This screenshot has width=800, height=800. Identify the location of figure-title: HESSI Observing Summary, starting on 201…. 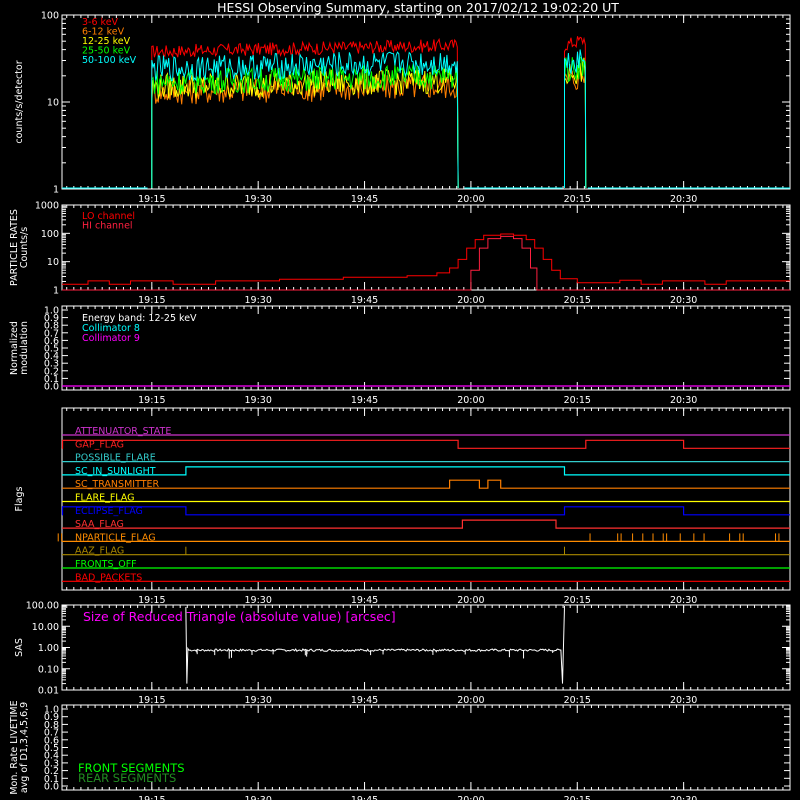
(418, 7).